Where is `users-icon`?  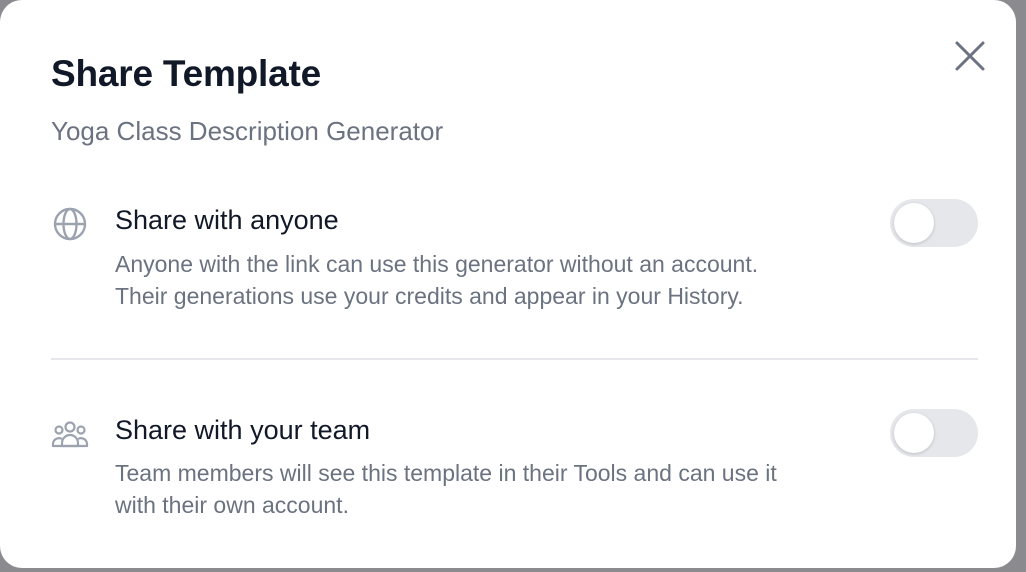 users-icon is located at coordinates (70, 434).